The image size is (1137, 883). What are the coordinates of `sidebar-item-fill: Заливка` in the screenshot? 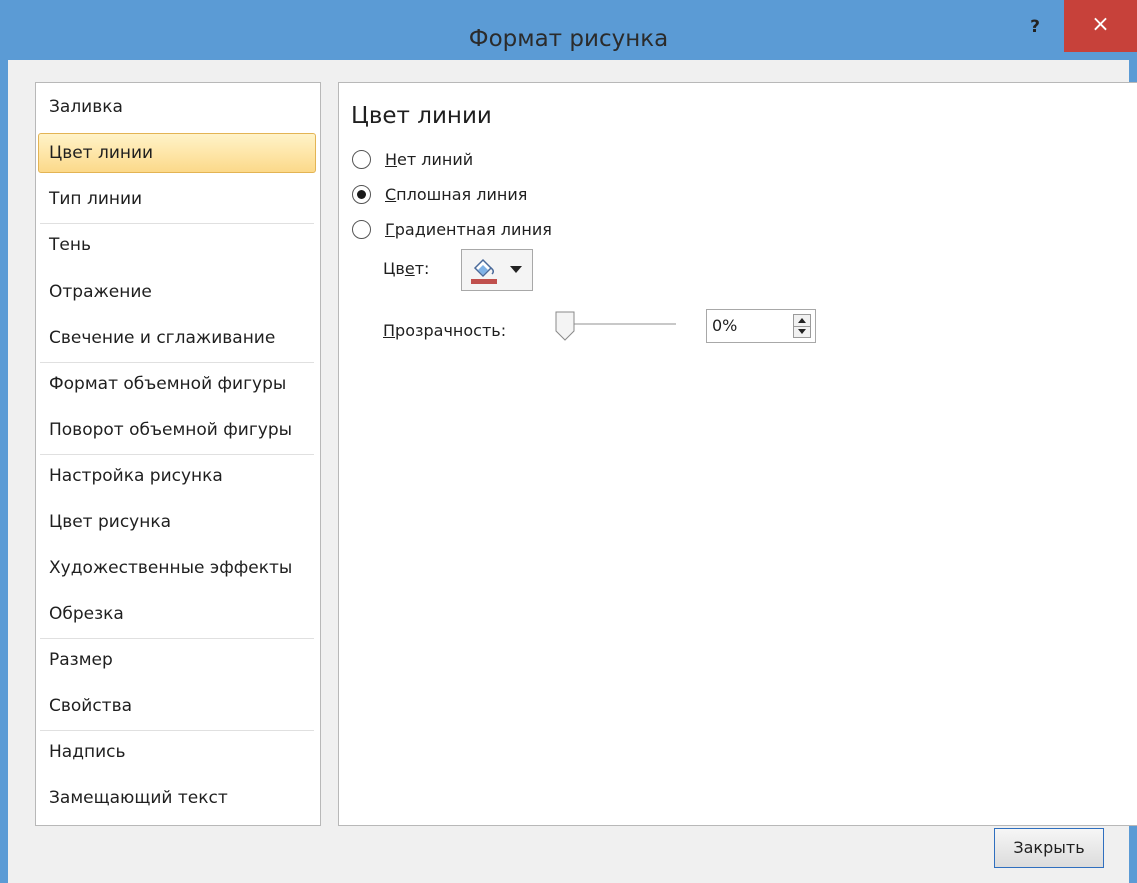 It's located at (177, 107).